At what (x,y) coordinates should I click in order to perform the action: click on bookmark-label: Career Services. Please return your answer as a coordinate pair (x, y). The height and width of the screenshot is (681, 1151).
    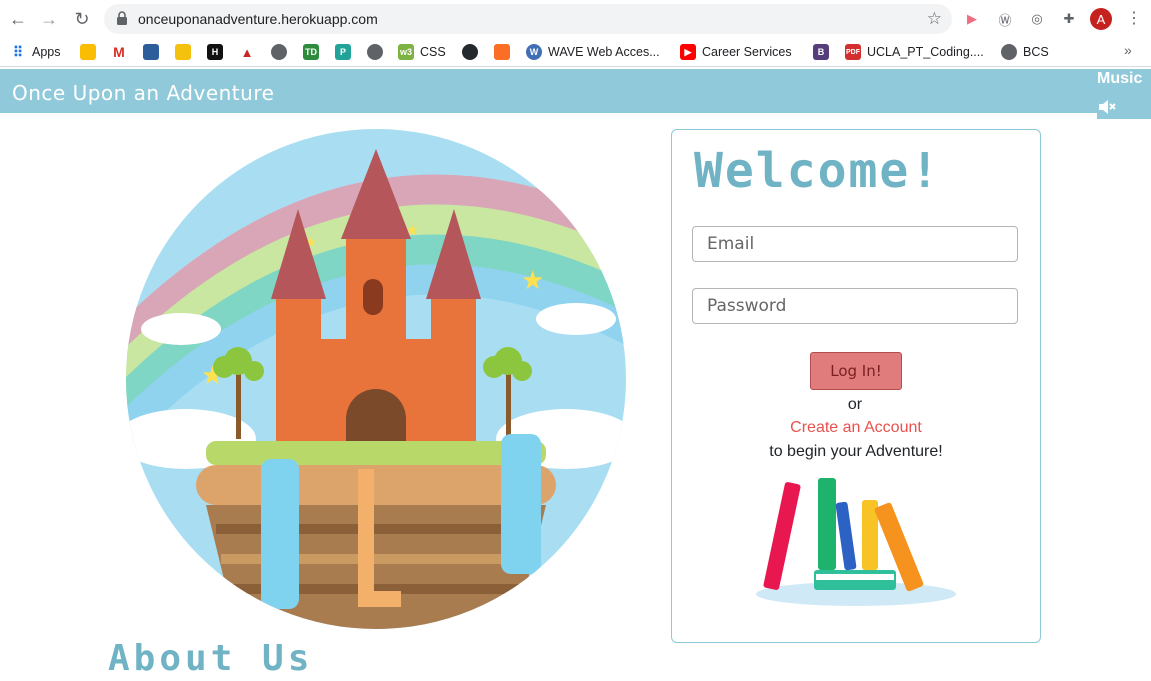
    Looking at the image, I should click on (747, 52).